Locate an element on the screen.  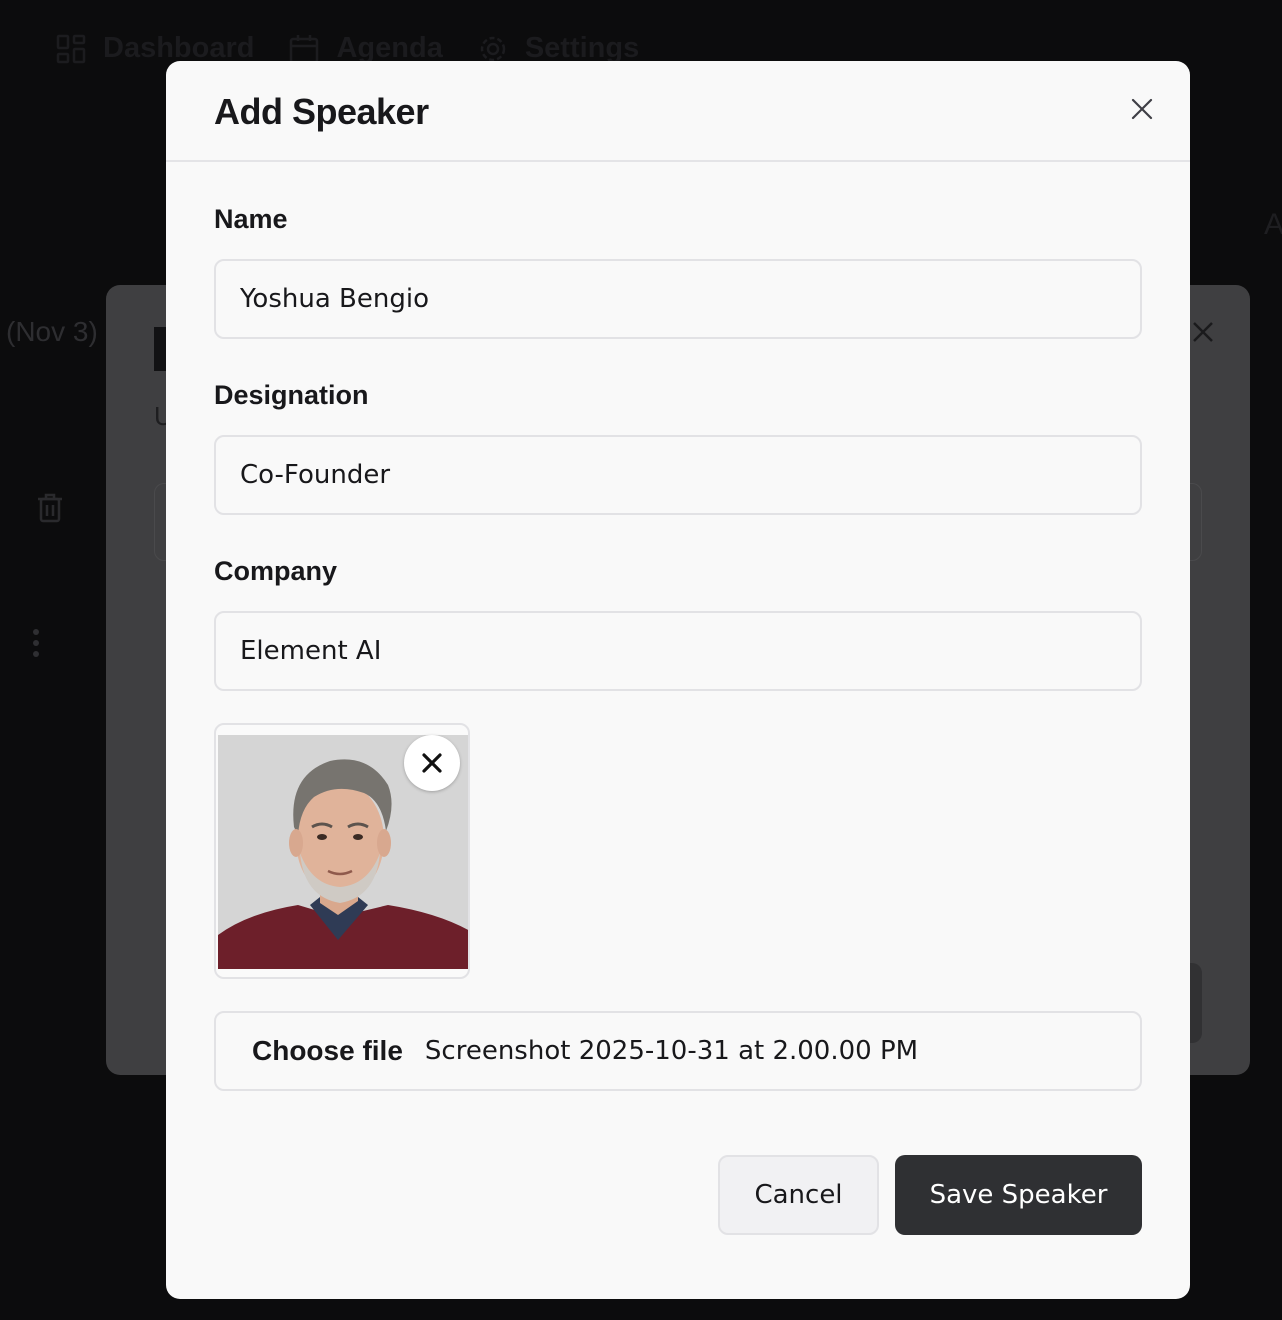
close-dialog-button is located at coordinates (1142, 109).